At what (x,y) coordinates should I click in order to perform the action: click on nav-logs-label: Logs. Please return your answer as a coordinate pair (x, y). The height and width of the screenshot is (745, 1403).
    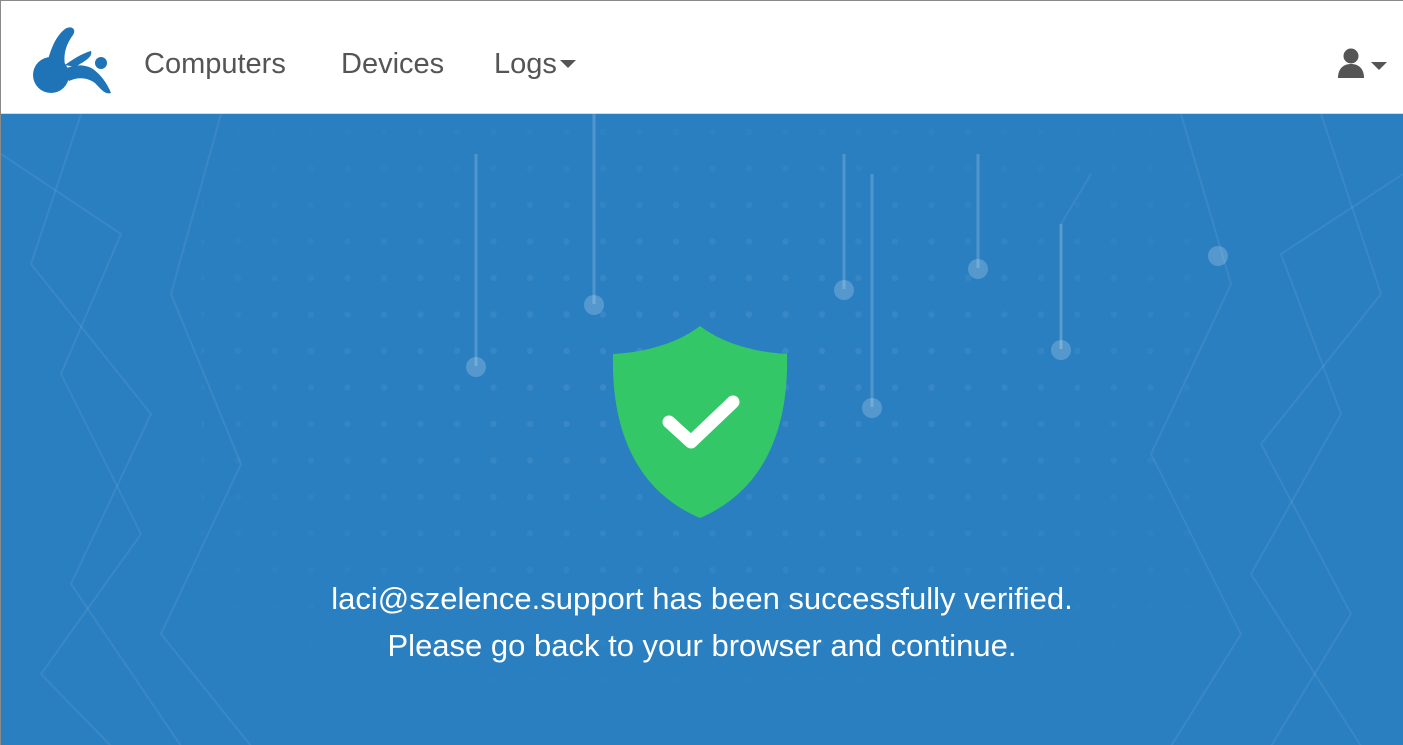
    Looking at the image, I should click on (525, 64).